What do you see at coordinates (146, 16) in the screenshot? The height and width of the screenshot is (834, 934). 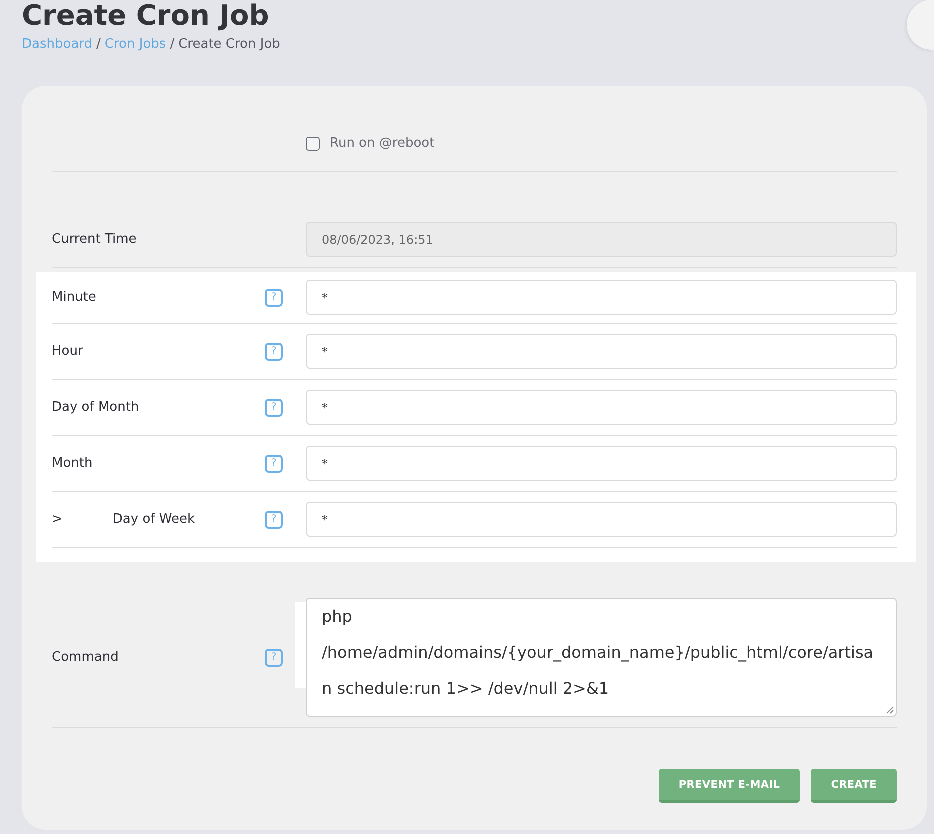 I see `page-title: Create Cron Job` at bounding box center [146, 16].